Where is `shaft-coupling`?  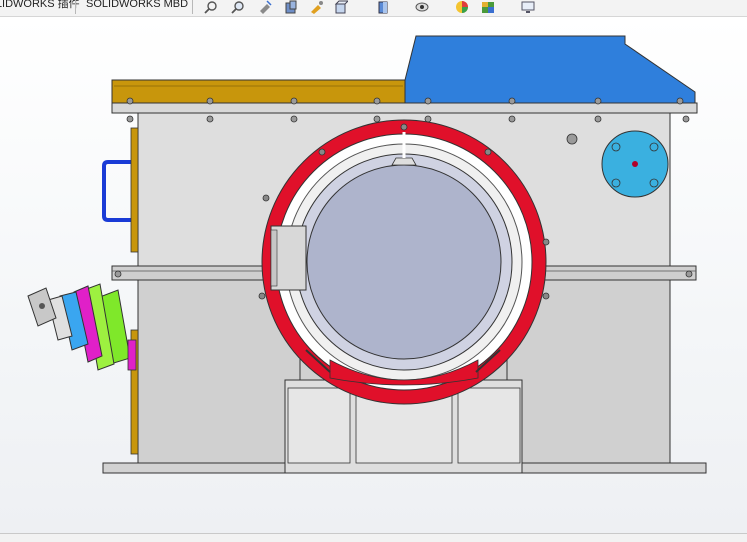 shaft-coupling is located at coordinates (82, 327).